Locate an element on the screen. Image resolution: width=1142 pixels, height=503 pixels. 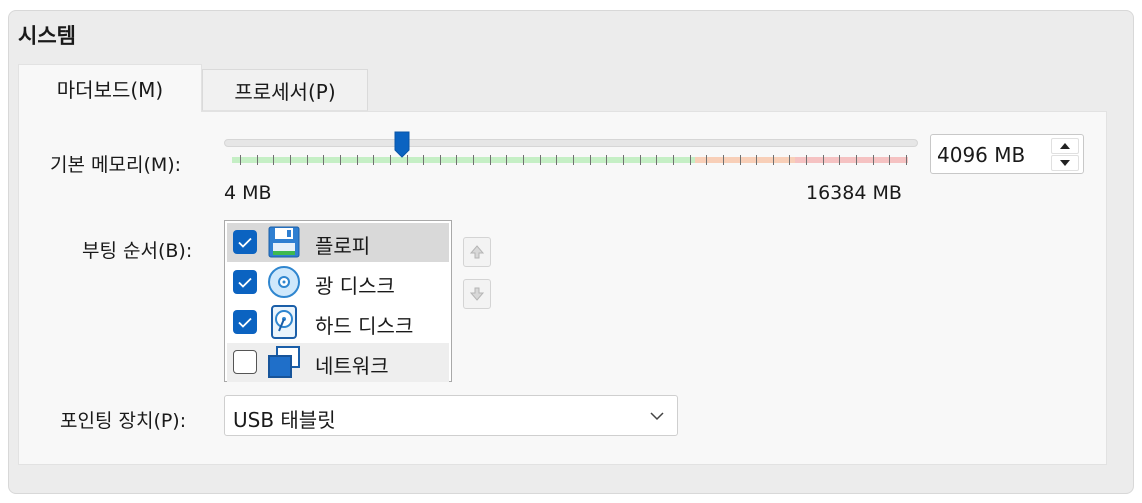
memory-spinbox: 4096 MB is located at coordinates (1007, 154).